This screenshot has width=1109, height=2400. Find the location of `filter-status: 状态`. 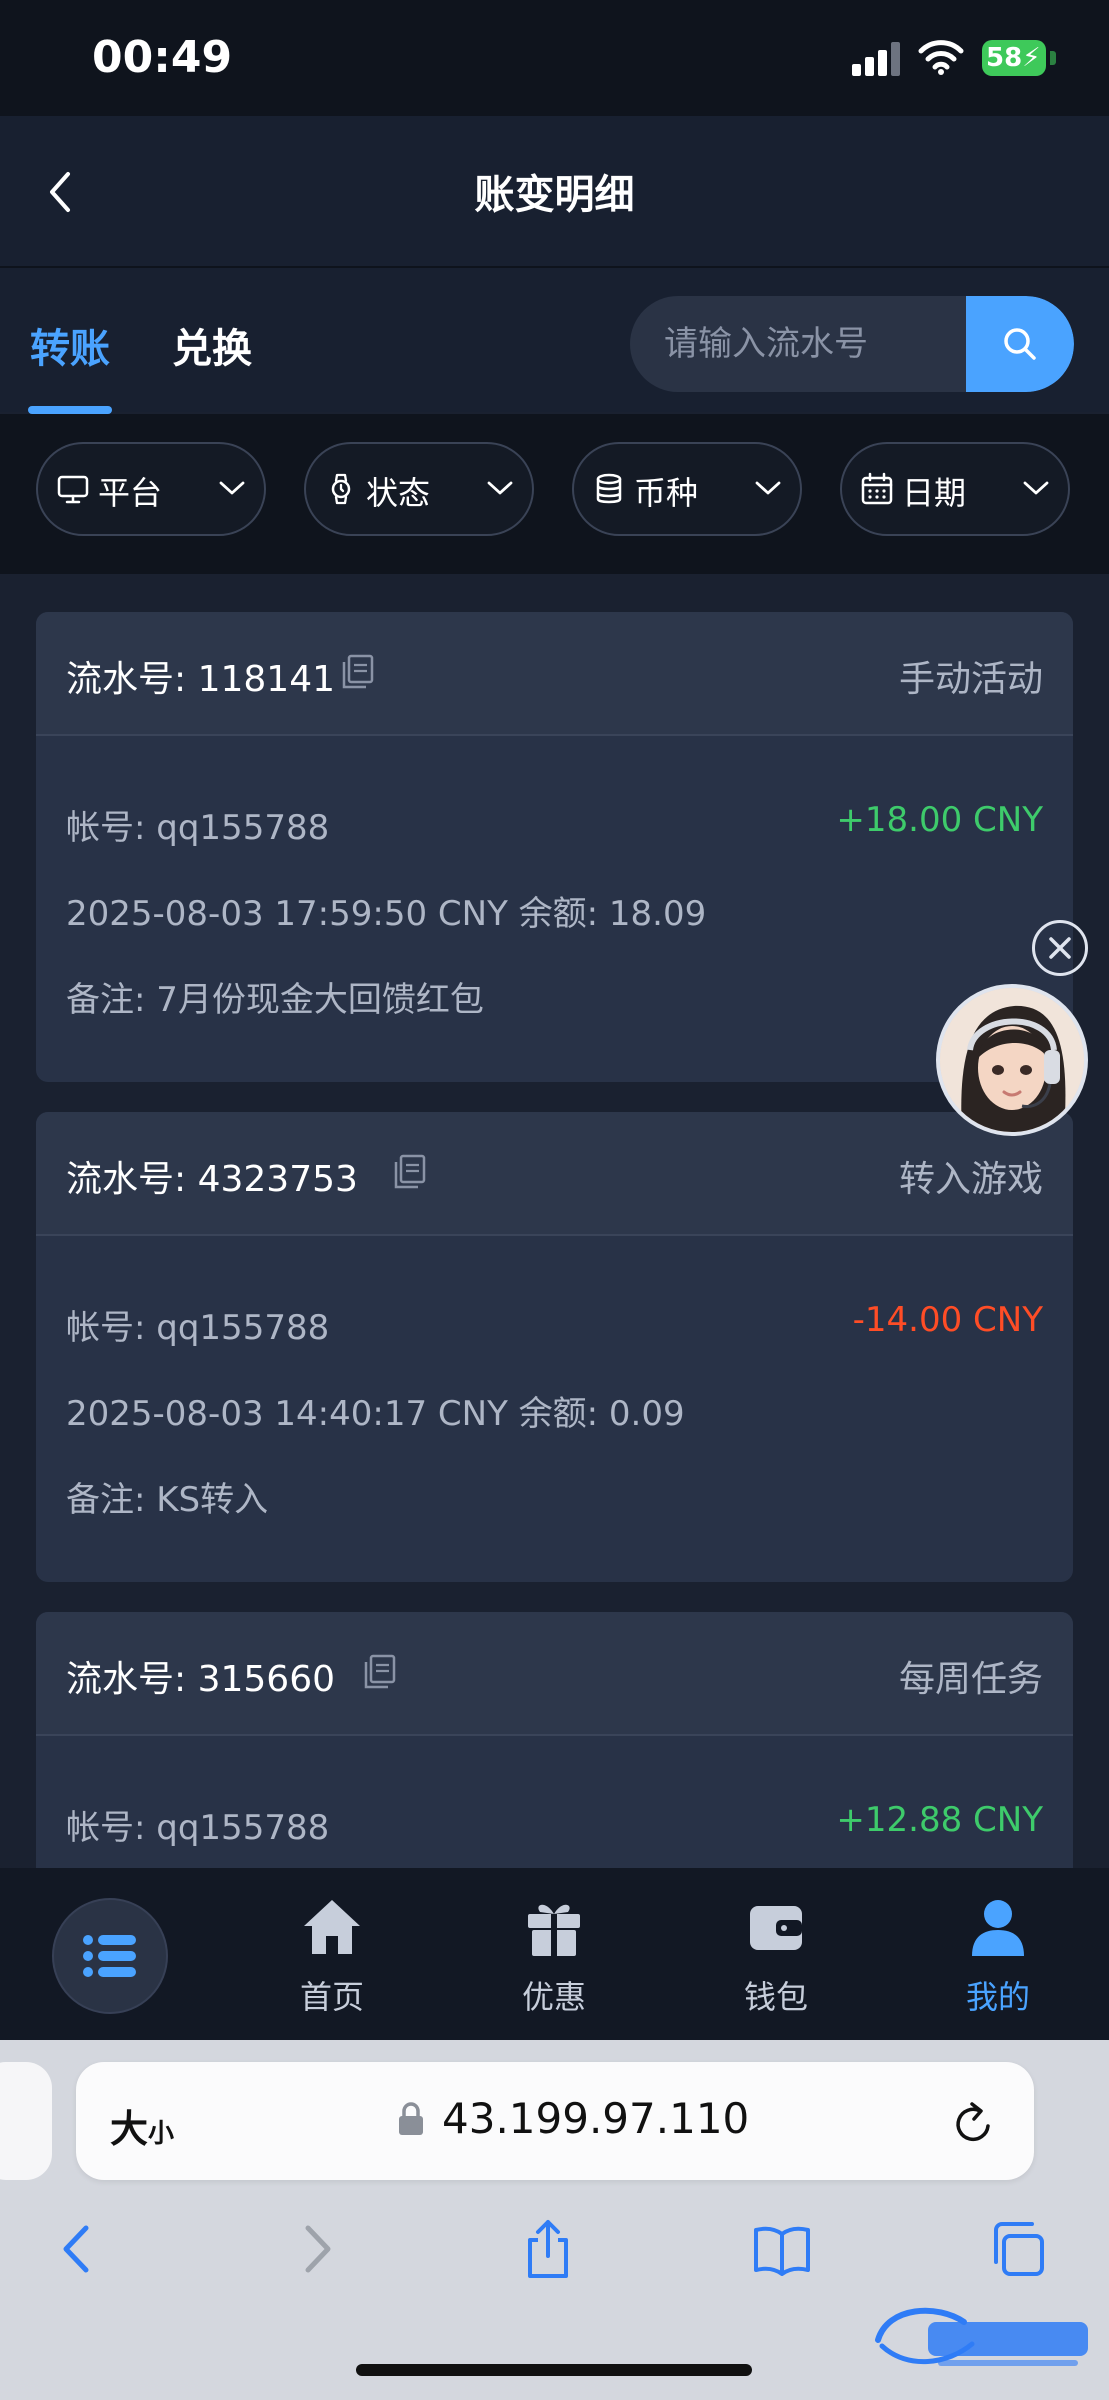

filter-status: 状态 is located at coordinates (419, 489).